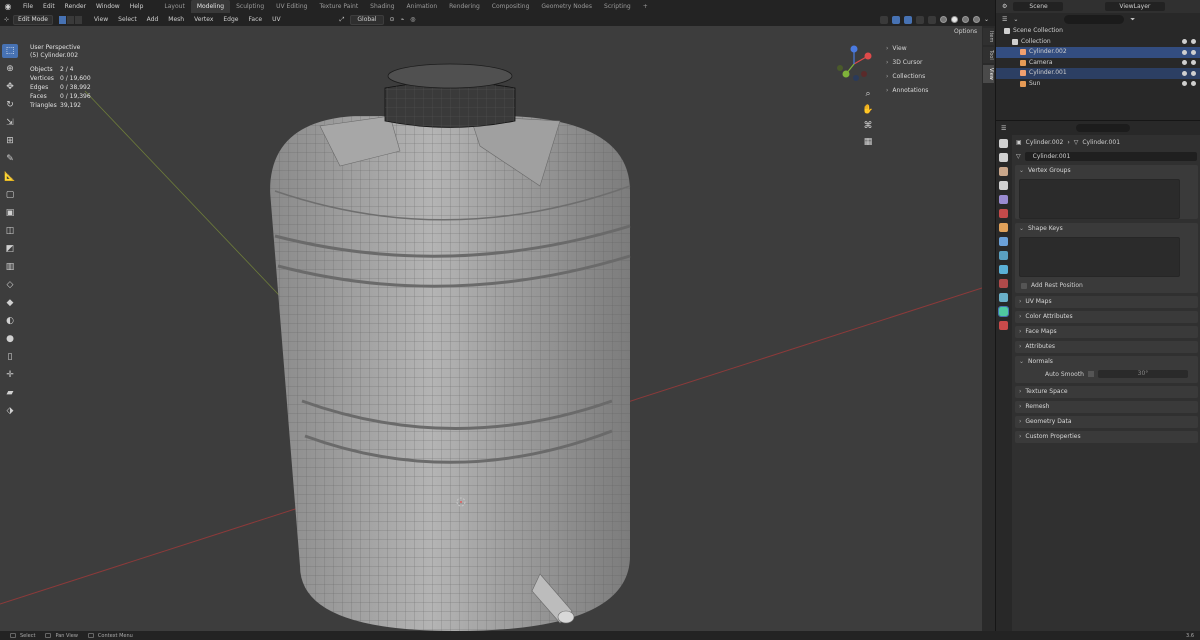 The height and width of the screenshot is (640, 1200). Describe the element at coordinates (230, 19) in the screenshot. I see `viewport-menu-edge: Edge` at that location.